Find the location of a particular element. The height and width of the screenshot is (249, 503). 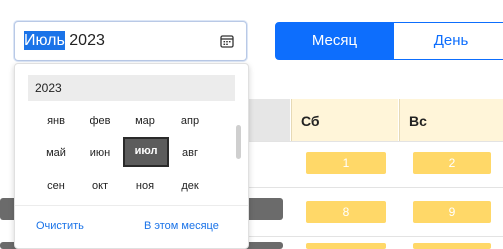

selected-year-text: 2023 is located at coordinates (87, 40).